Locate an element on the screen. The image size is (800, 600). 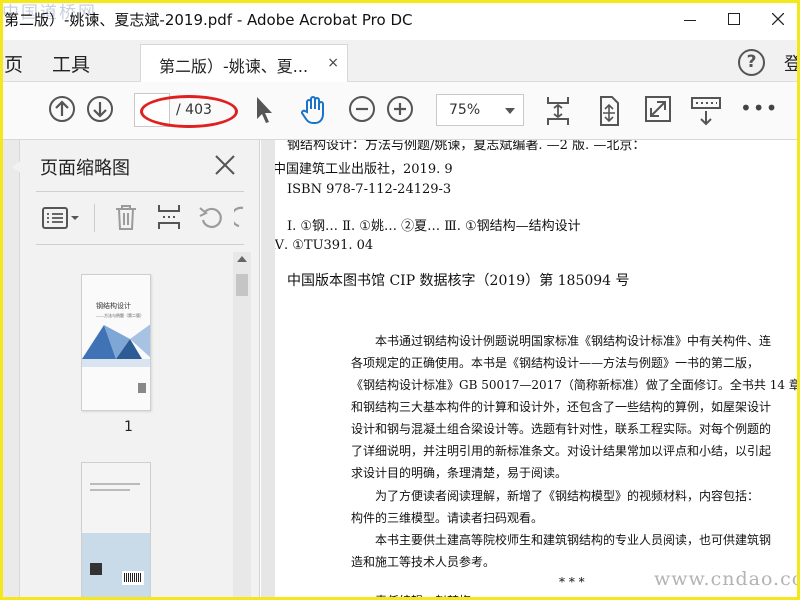
zoom-select: 75% is located at coordinates (480, 110).